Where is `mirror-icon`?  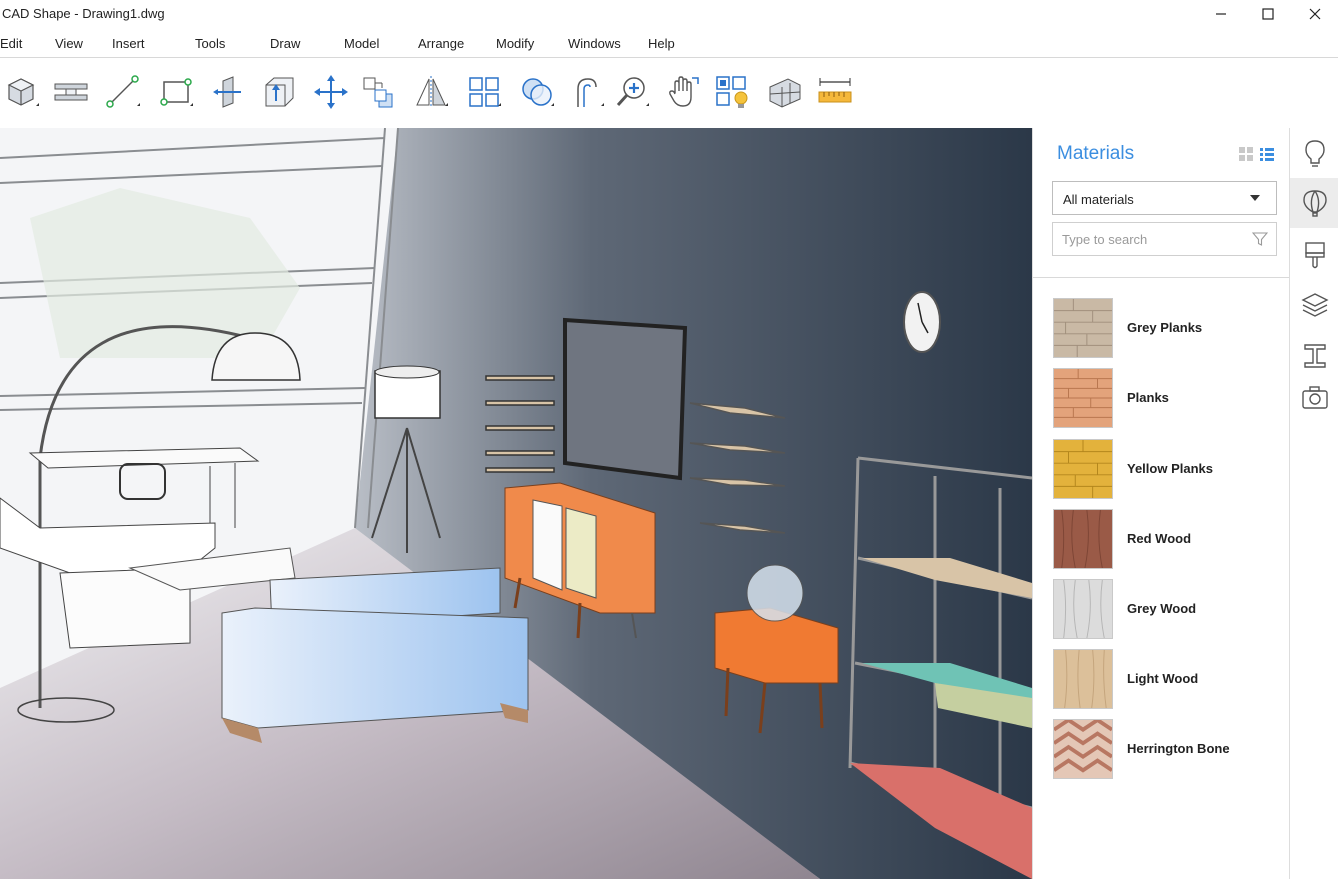
mirror-icon is located at coordinates (432, 92).